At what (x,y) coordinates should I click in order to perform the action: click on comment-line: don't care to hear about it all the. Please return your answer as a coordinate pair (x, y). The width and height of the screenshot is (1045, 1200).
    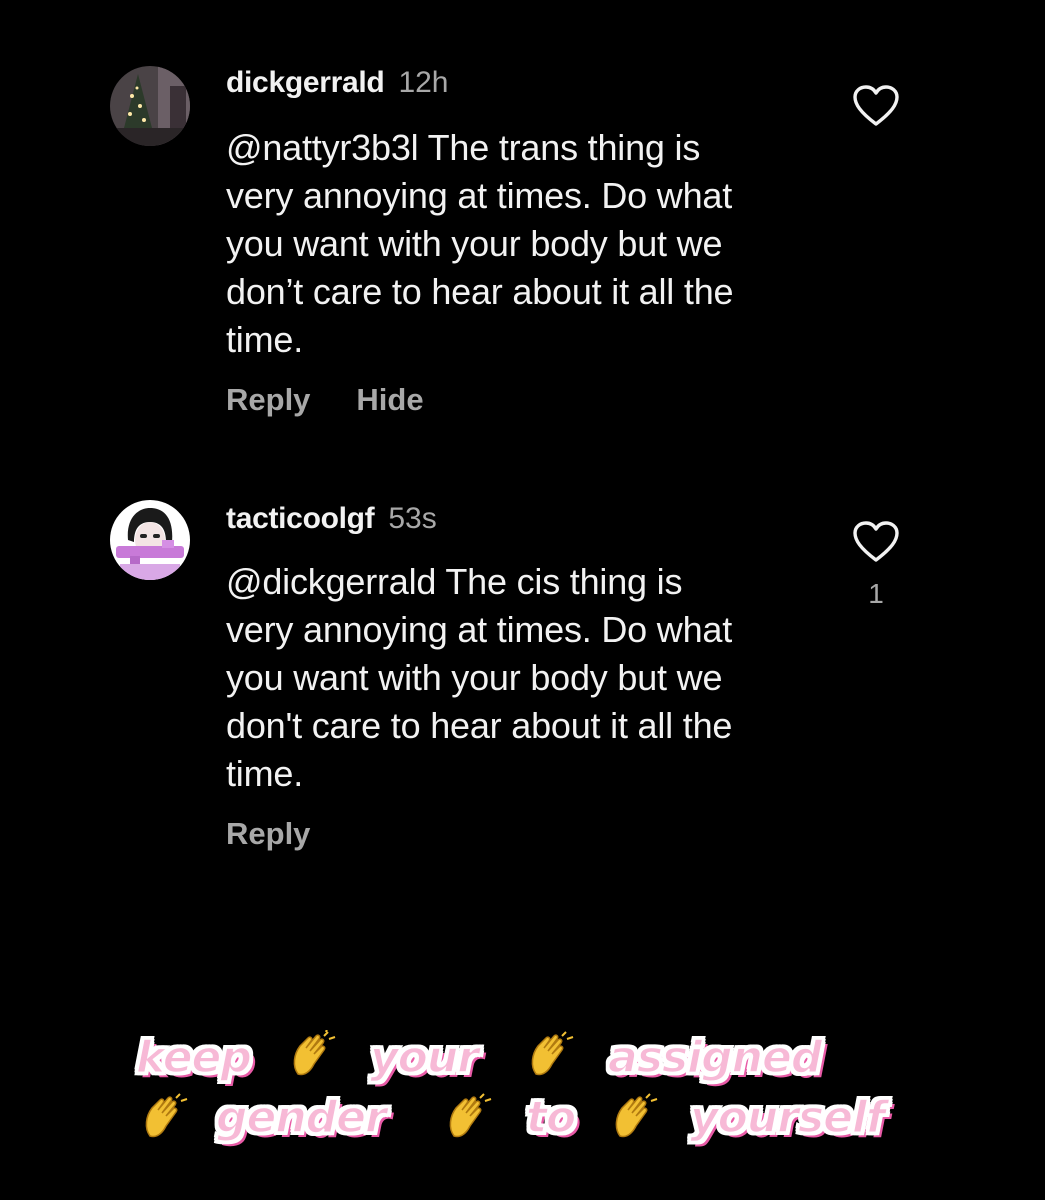
    Looking at the image, I should click on (479, 725).